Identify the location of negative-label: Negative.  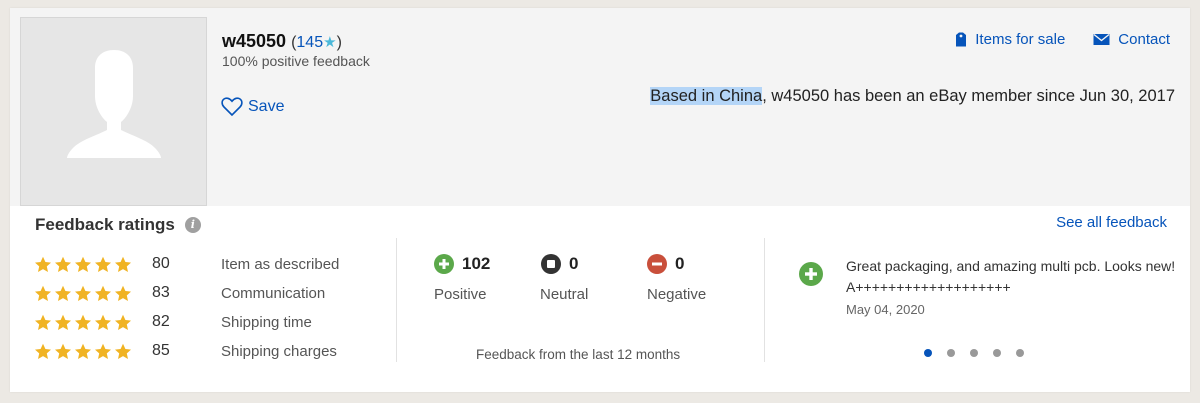
(677, 294).